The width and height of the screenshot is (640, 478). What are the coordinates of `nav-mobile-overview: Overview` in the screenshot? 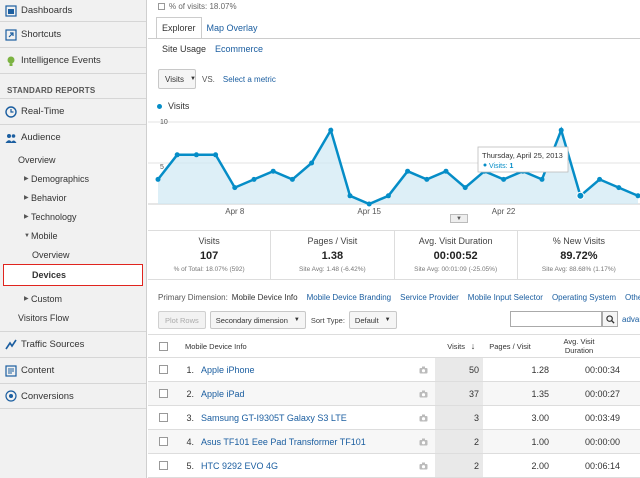 It's located at (73, 254).